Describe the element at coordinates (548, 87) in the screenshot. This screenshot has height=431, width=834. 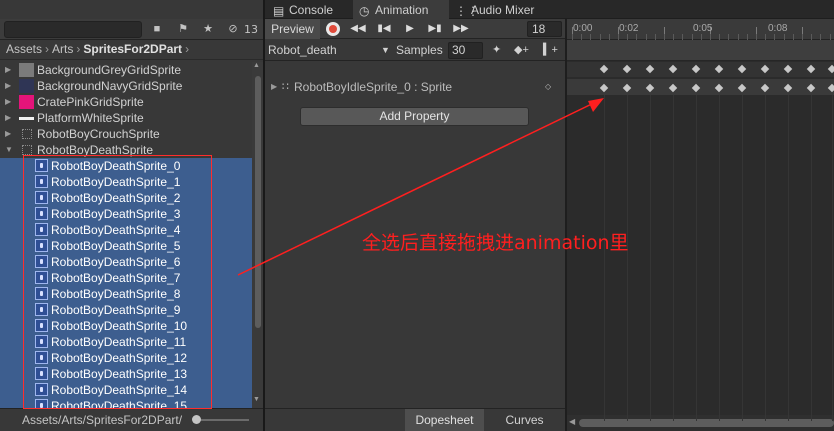
I see `keyframe-diamond-icon: ◇` at that location.